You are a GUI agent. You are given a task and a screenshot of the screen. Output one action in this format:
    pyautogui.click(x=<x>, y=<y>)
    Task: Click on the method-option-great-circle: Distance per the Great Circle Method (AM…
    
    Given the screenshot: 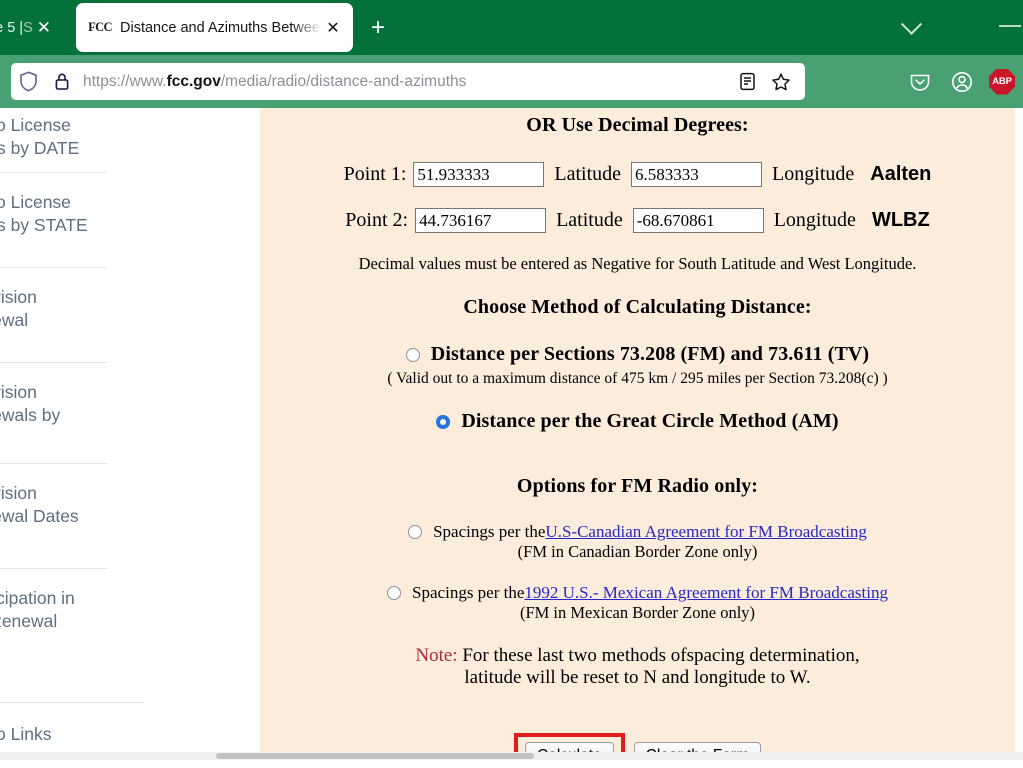 What is the action you would take?
    pyautogui.click(x=637, y=421)
    